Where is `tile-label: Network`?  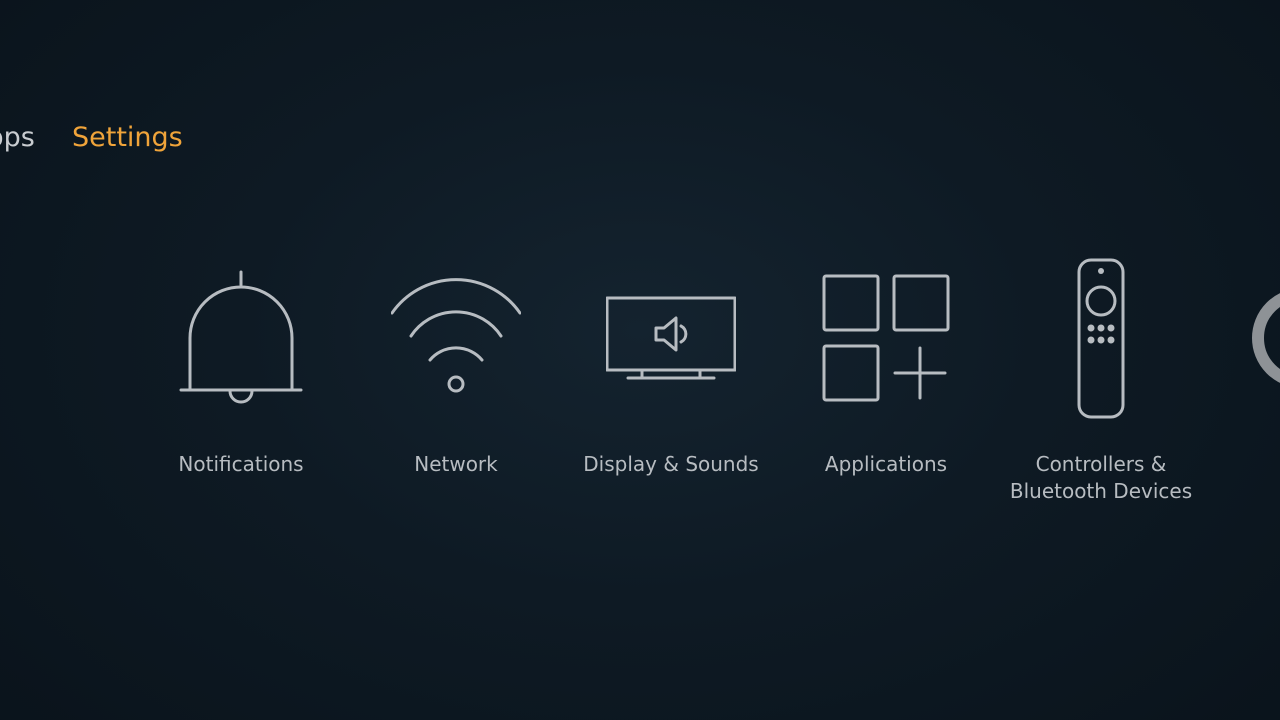
tile-label: Network is located at coordinates (456, 464).